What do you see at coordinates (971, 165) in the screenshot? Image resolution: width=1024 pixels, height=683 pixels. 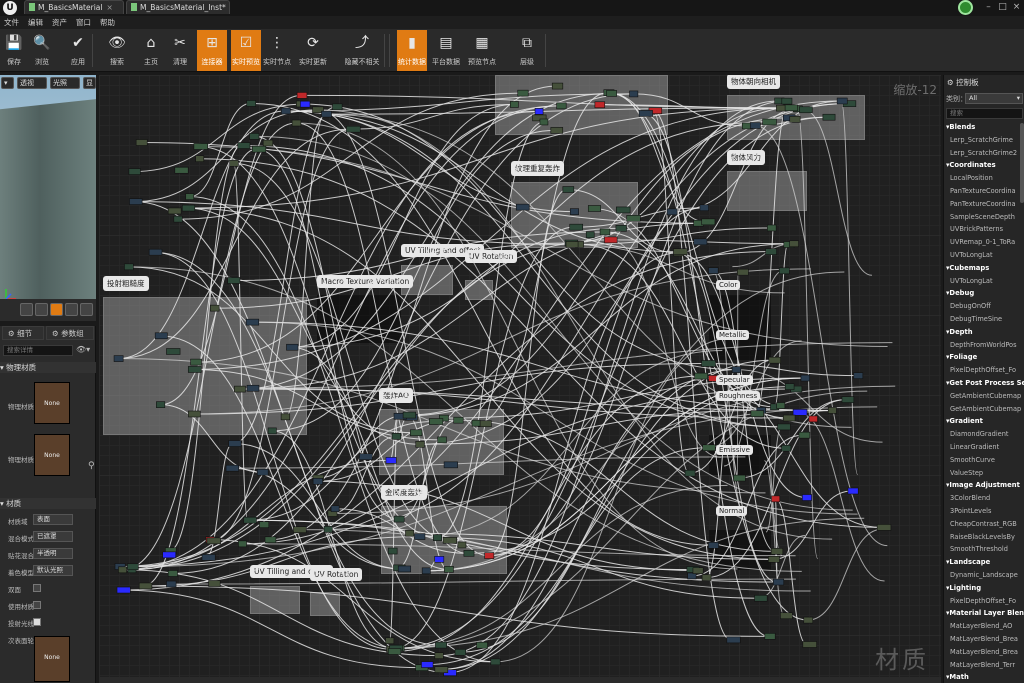 I see `palette-category: ▾Coordinates` at bounding box center [971, 165].